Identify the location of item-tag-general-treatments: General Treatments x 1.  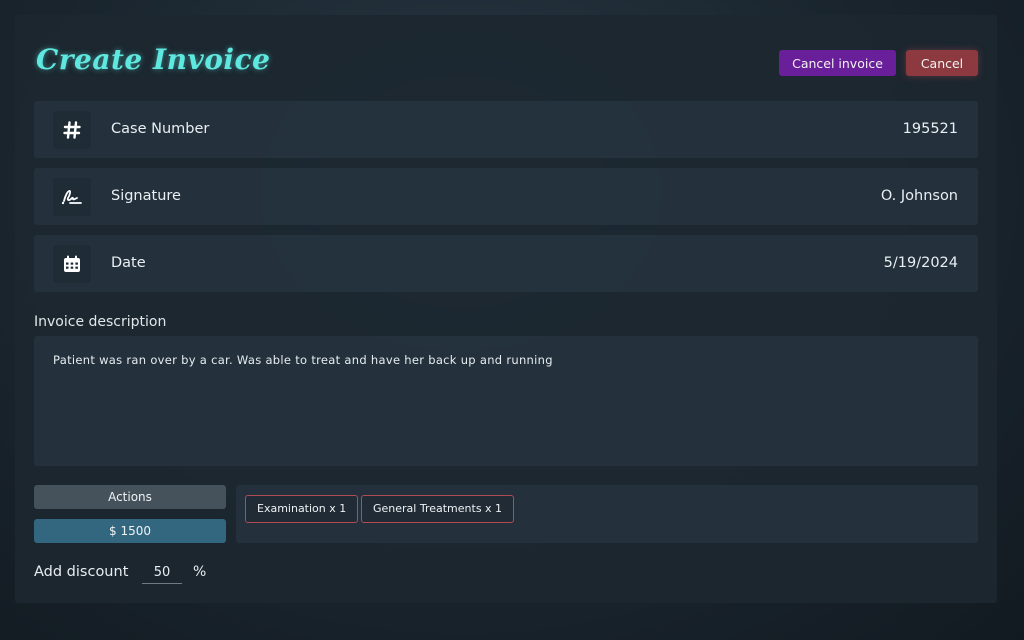
(438, 509).